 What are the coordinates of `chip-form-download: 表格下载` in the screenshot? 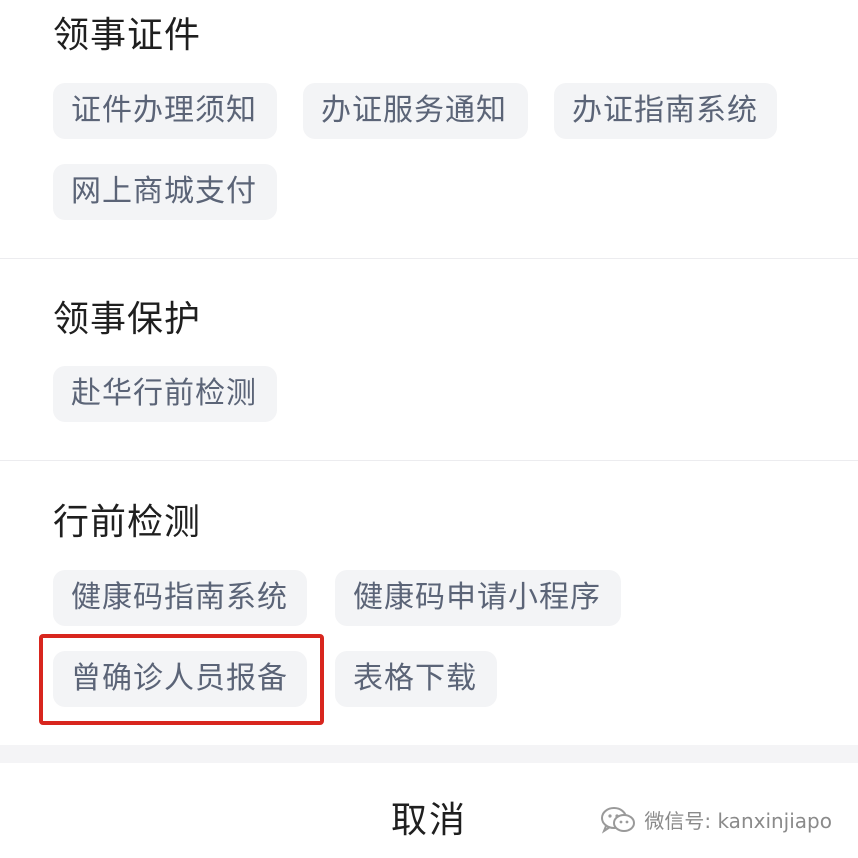 It's located at (416, 679).